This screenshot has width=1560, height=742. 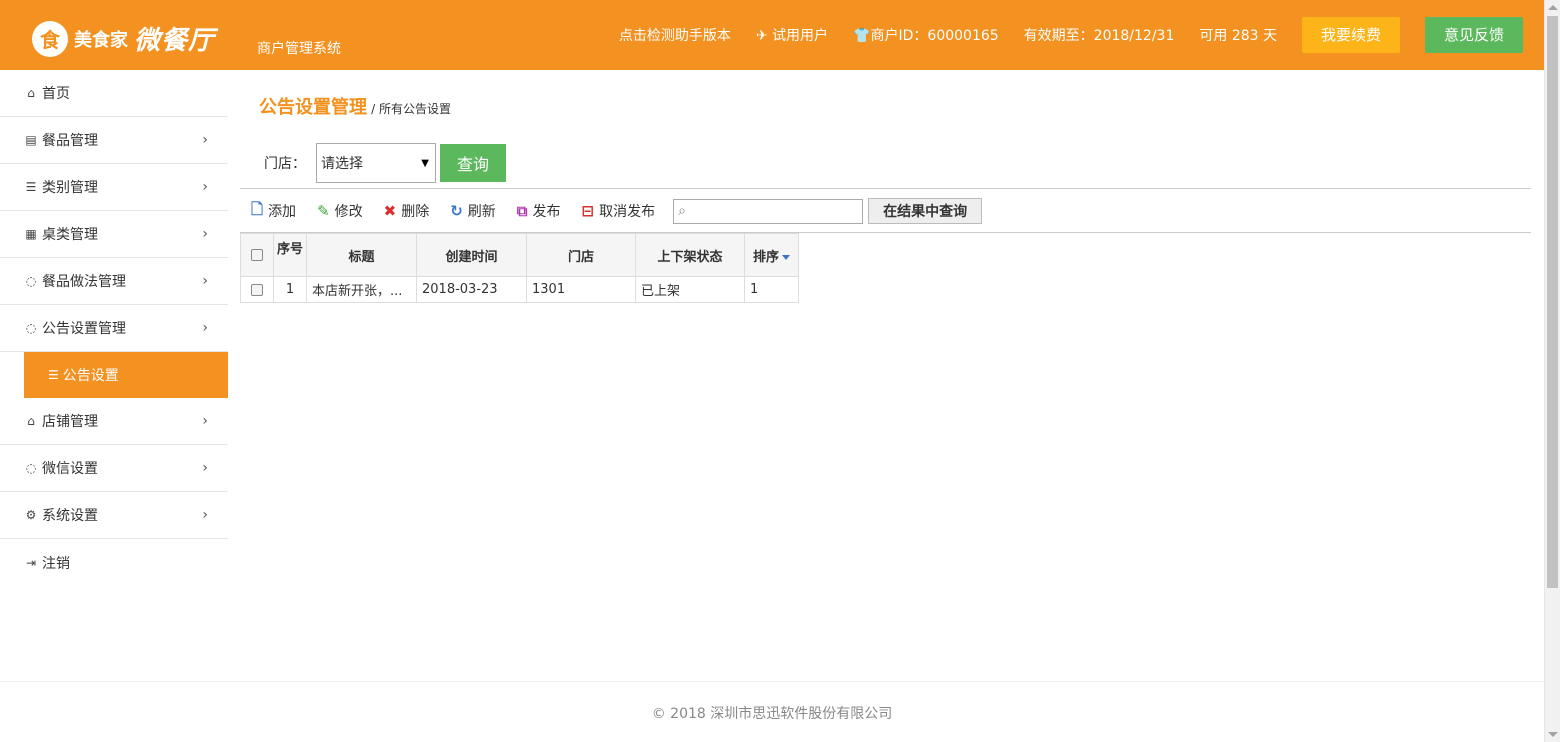 I want to click on row-checkbox, so click(x=257, y=289).